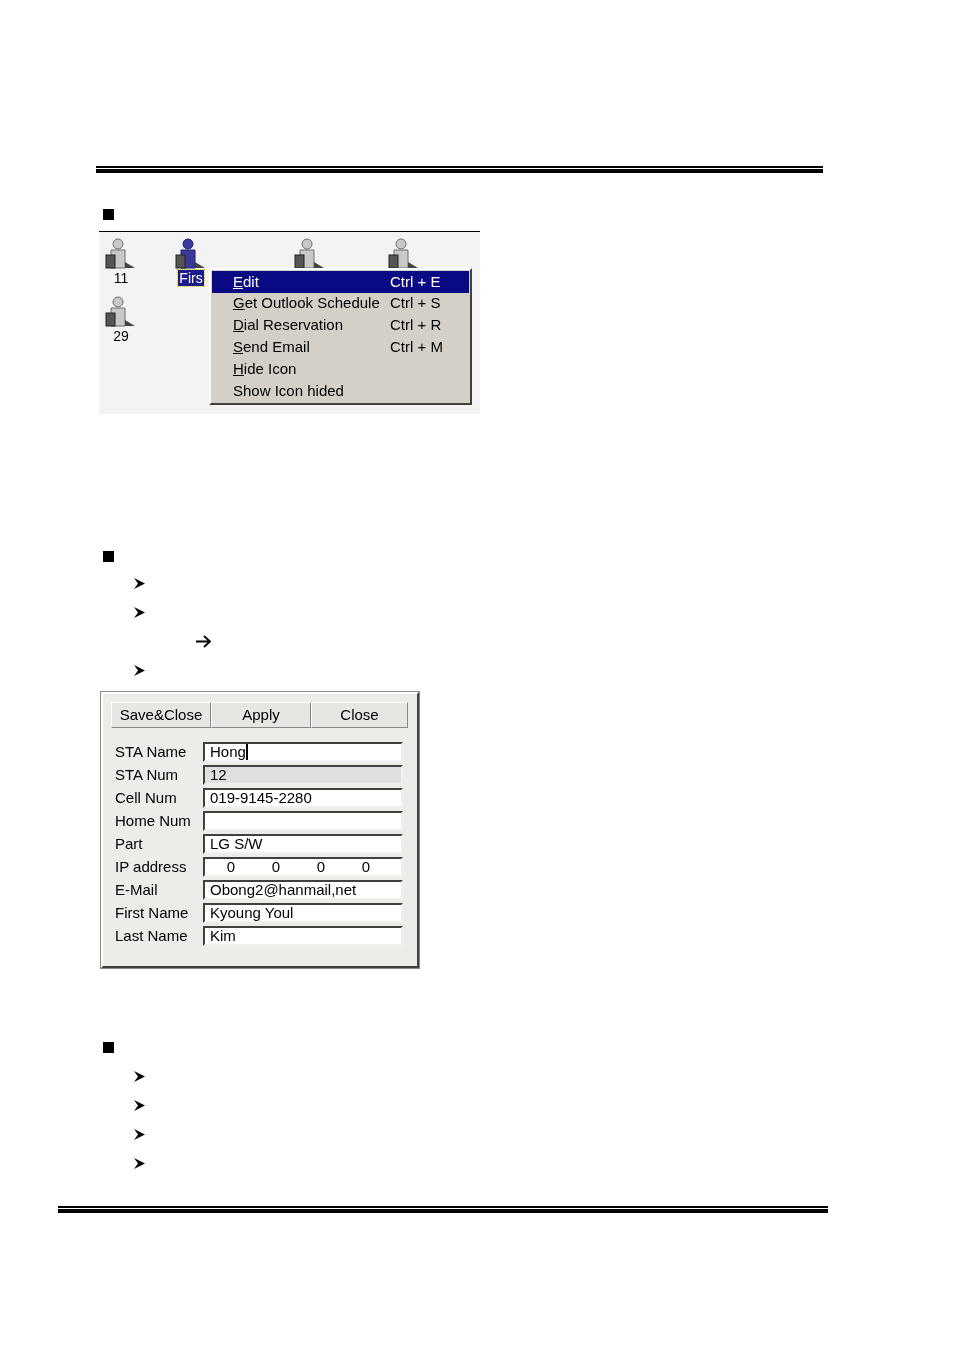 Image resolution: width=954 pixels, height=1351 pixels. I want to click on input-field: LG S/W, so click(303, 844).